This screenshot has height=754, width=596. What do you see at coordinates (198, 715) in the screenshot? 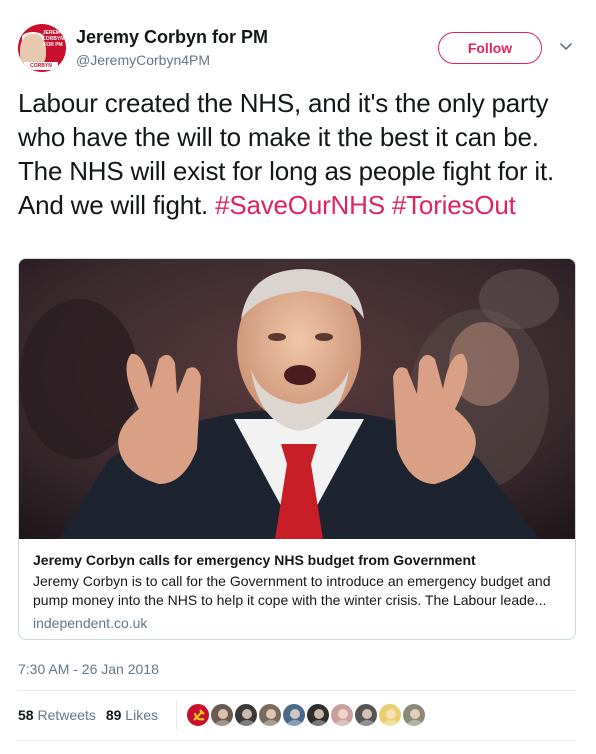
I see `hammer-sickle-icon` at bounding box center [198, 715].